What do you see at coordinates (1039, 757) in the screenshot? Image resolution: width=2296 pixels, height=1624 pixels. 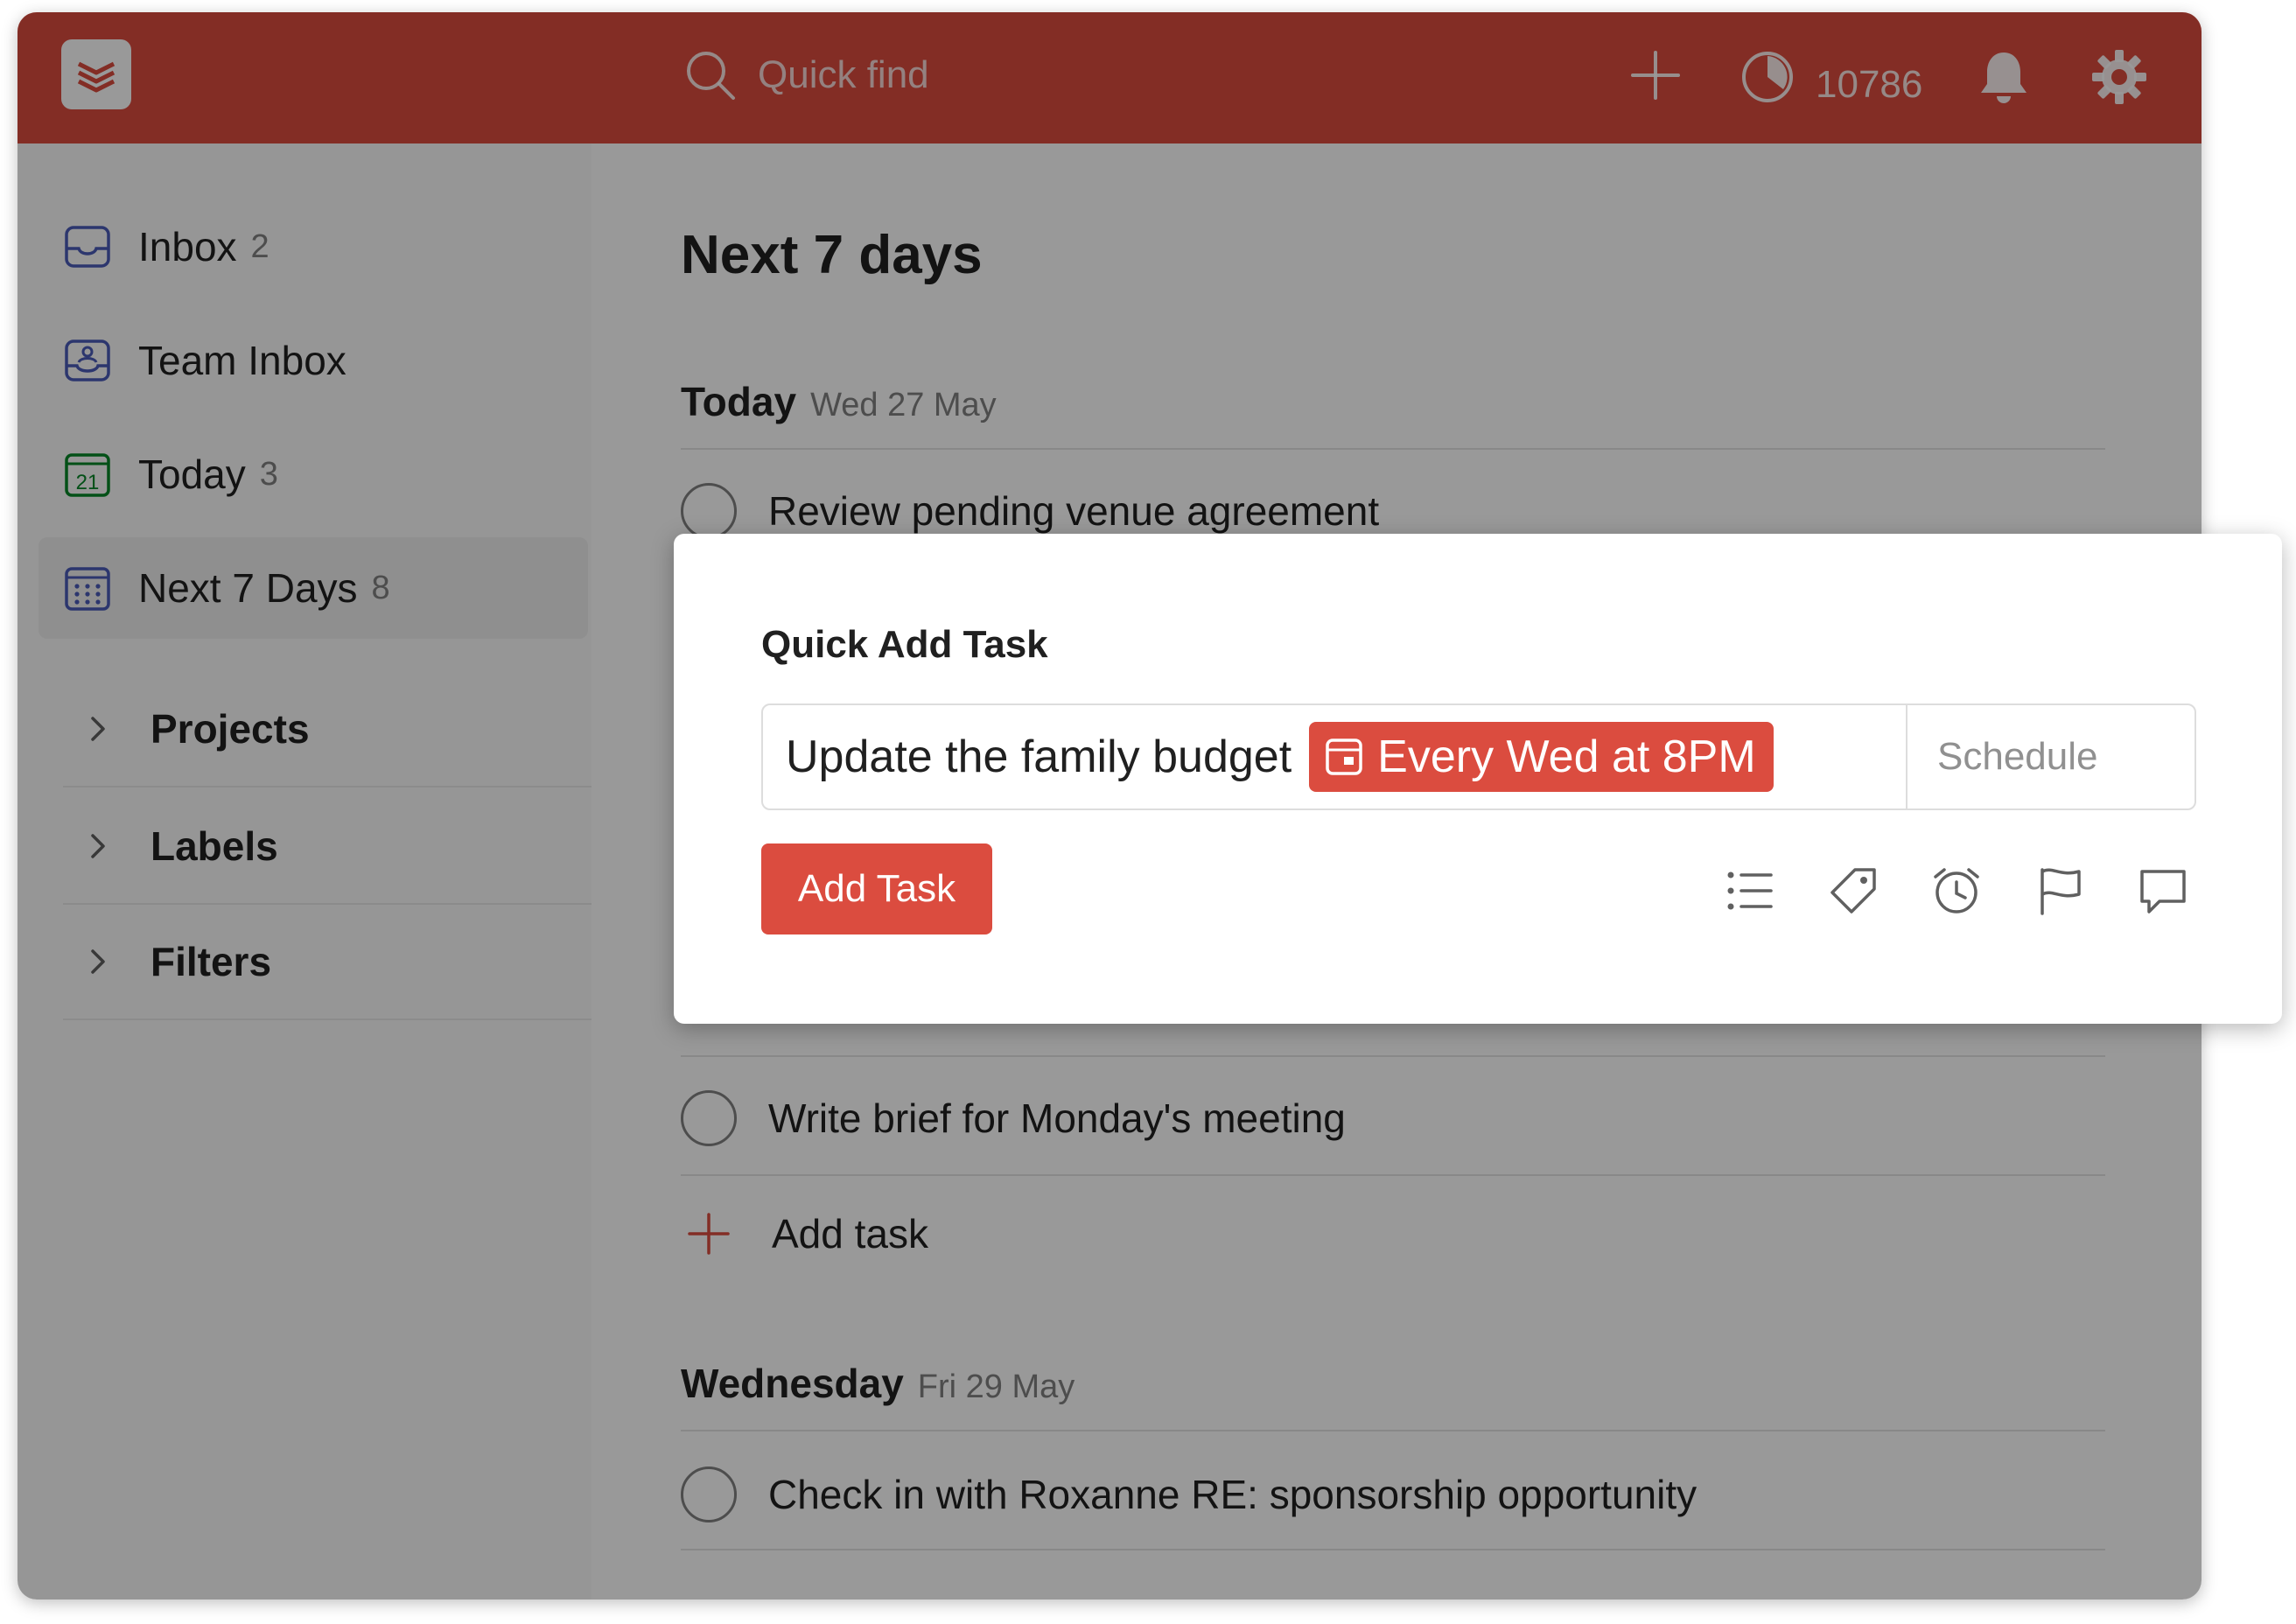 I see `task-input-text: Update the family budget` at bounding box center [1039, 757].